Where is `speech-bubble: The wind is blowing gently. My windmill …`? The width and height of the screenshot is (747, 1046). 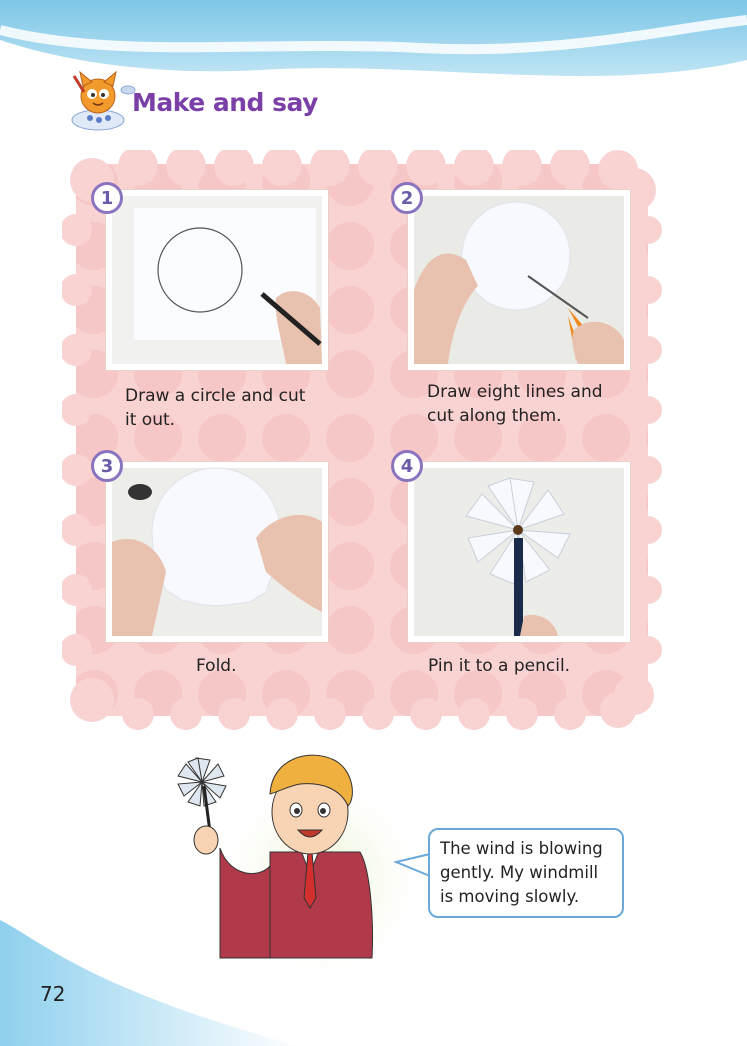
speech-bubble: The wind is blowing gently. My windmill … is located at coordinates (526, 873).